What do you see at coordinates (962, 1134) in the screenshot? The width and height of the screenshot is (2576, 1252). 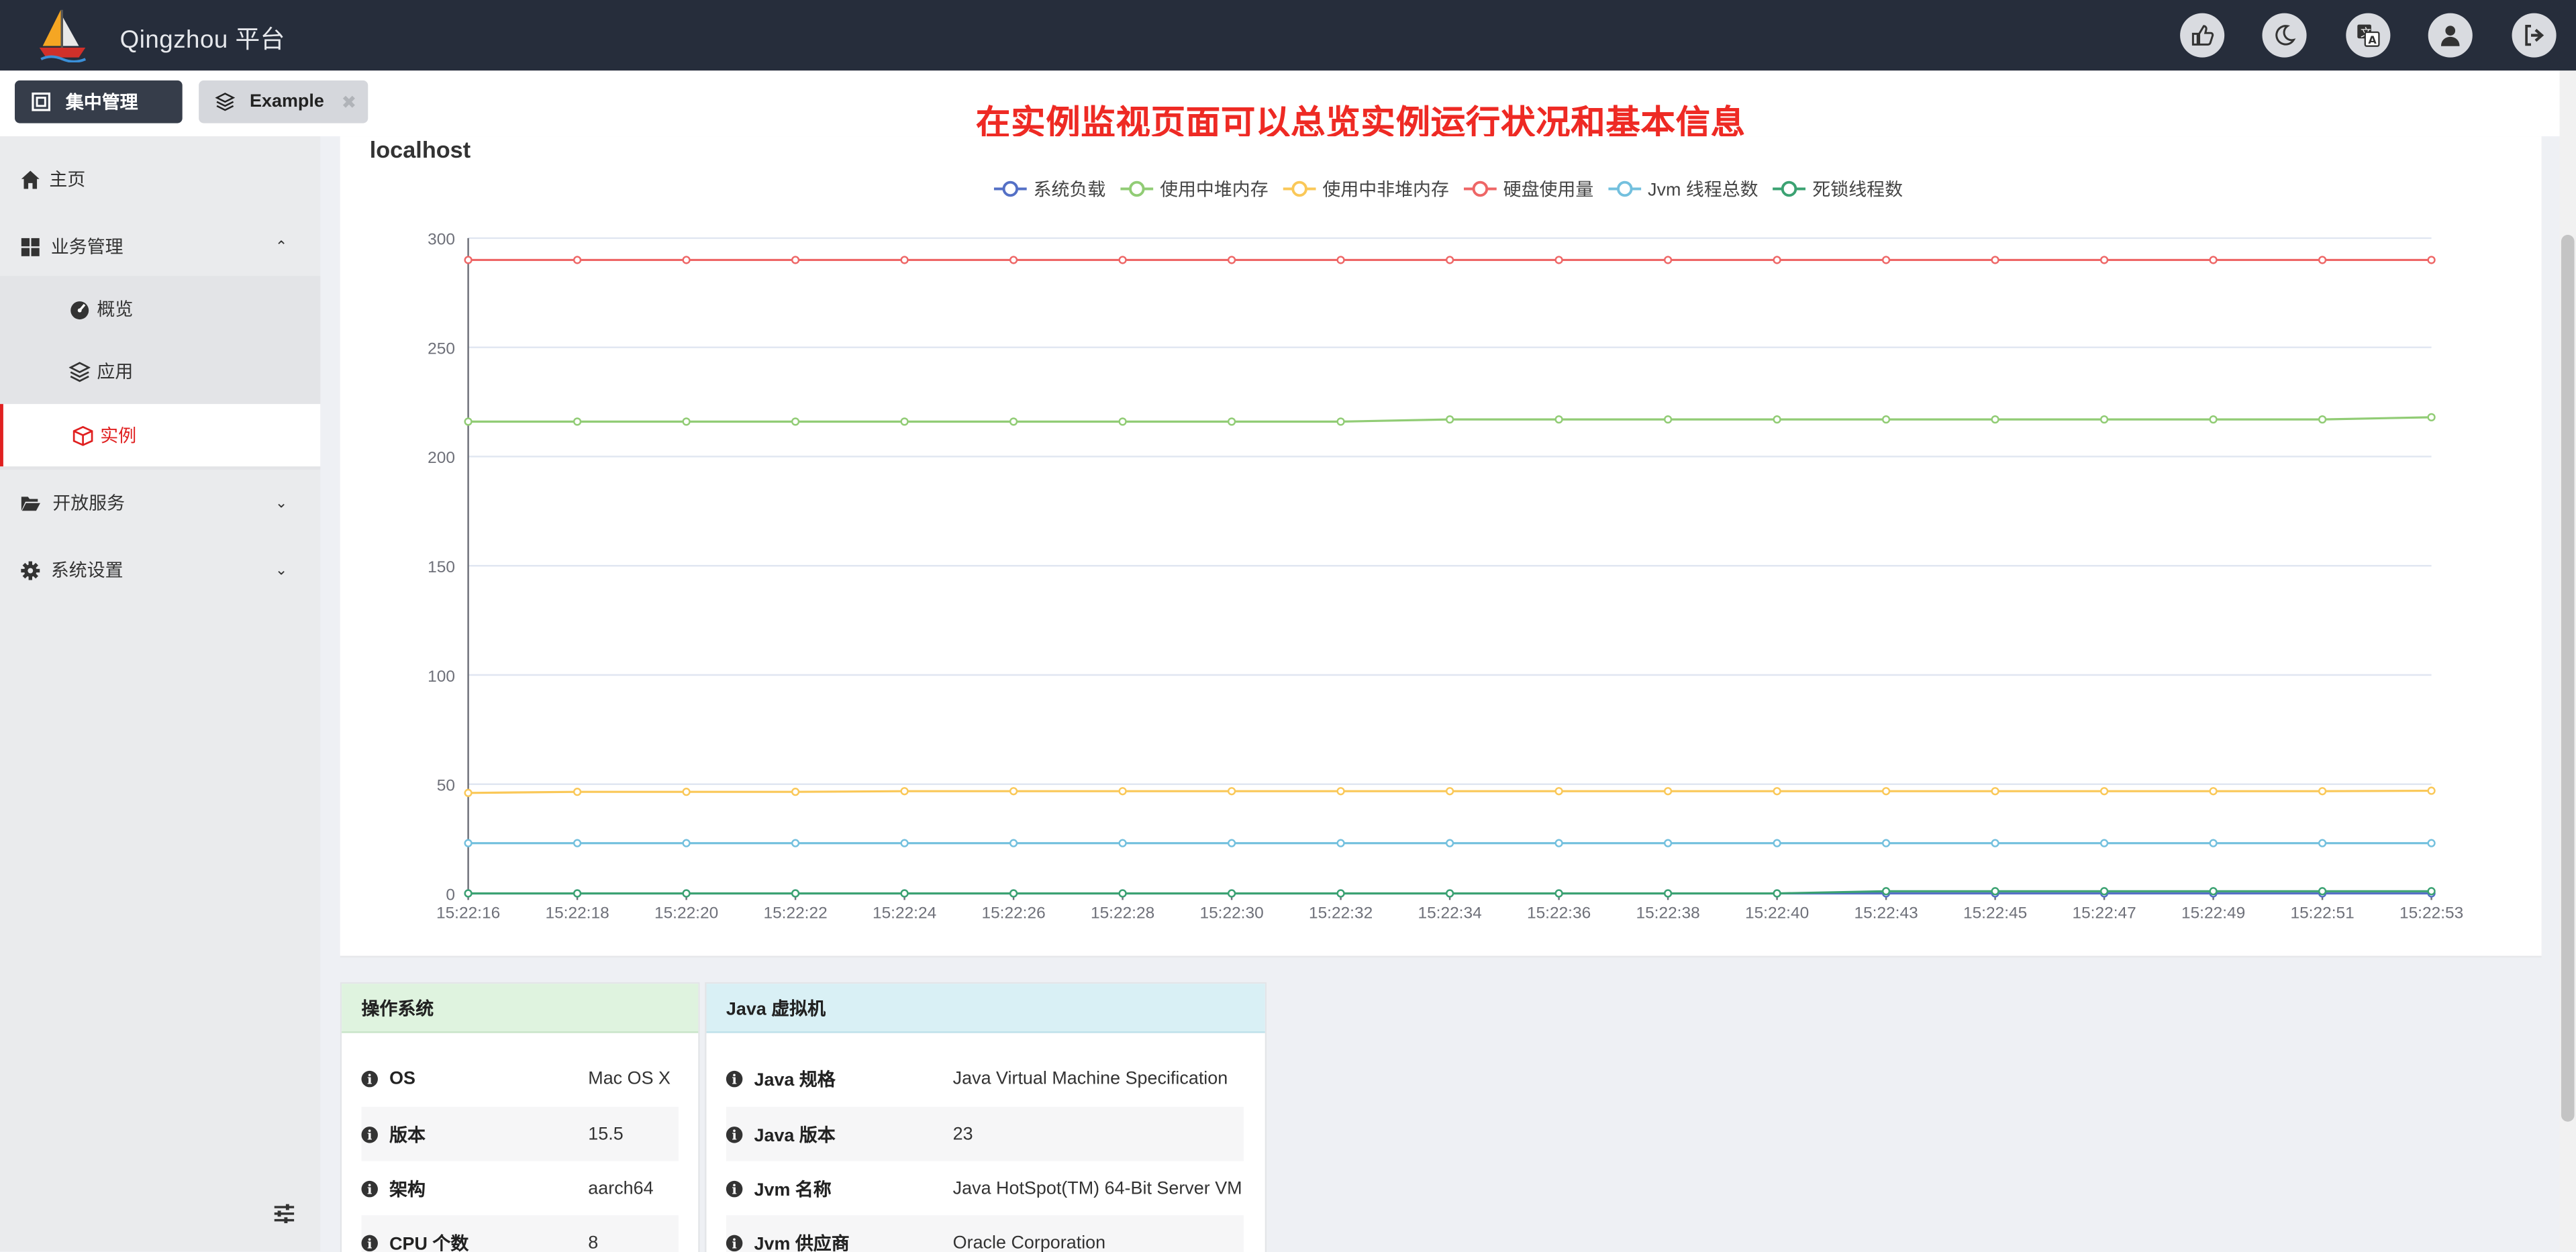 I see `info-value: 23` at bounding box center [962, 1134].